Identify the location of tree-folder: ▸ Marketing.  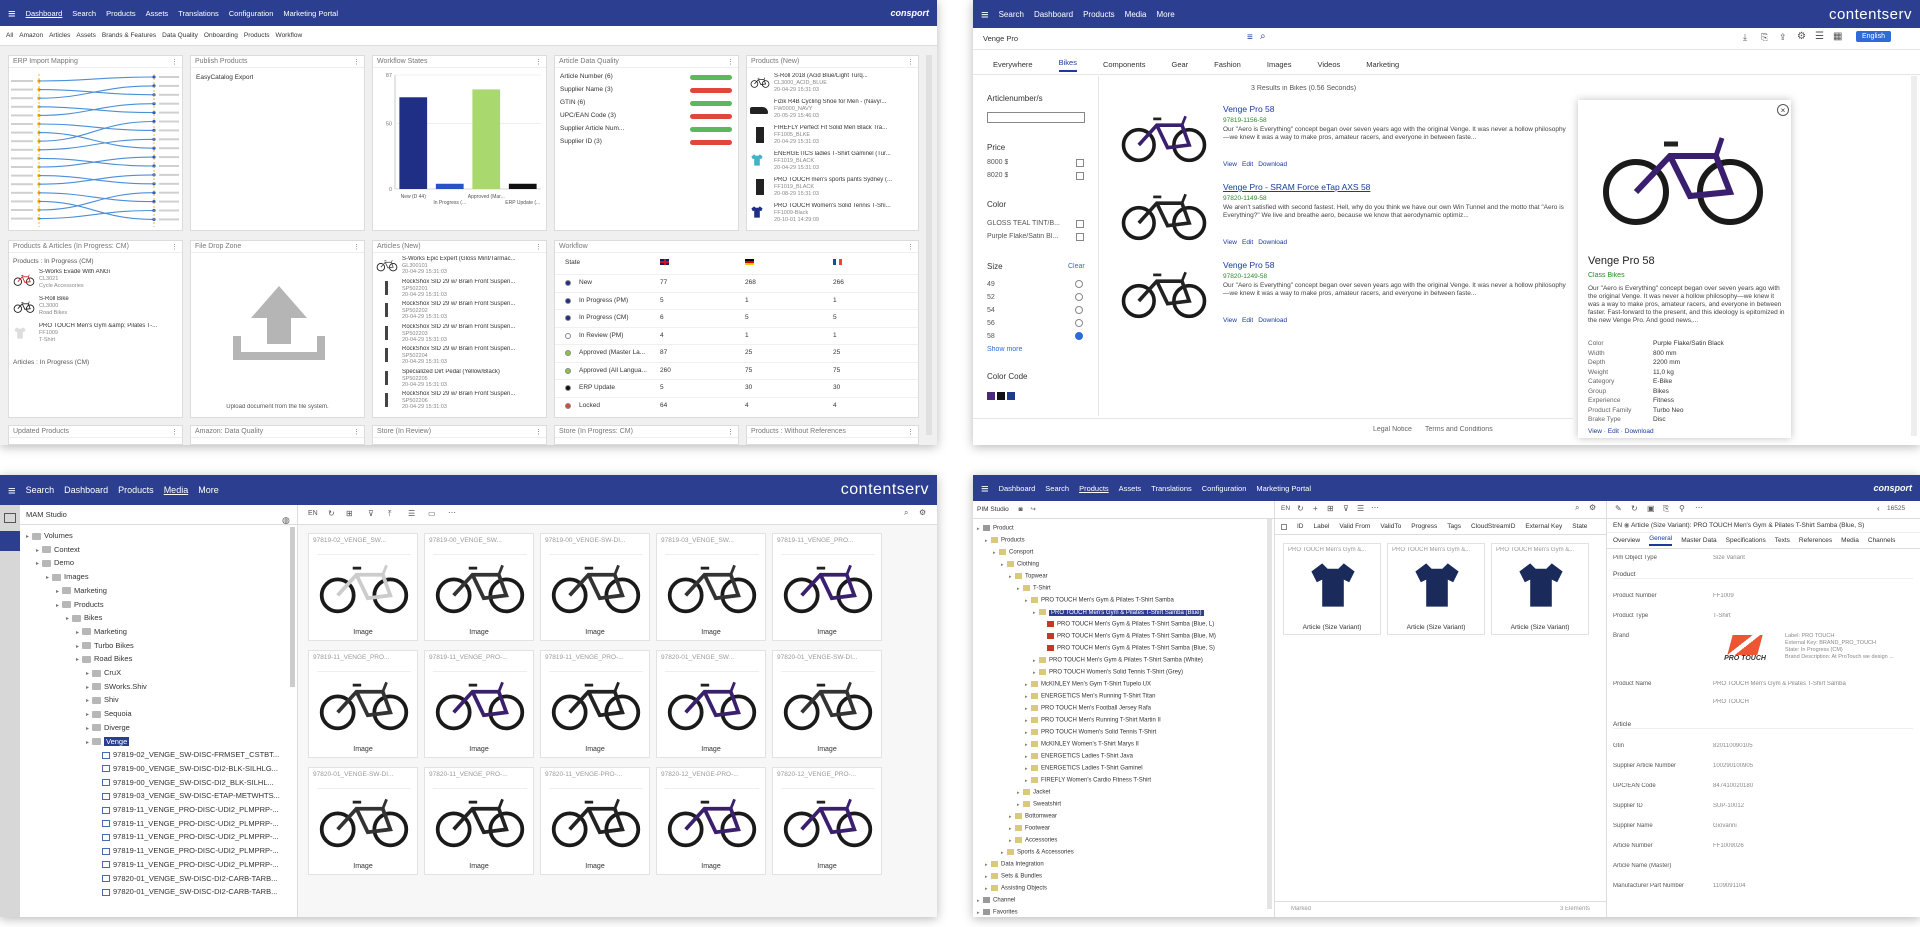
(182, 631).